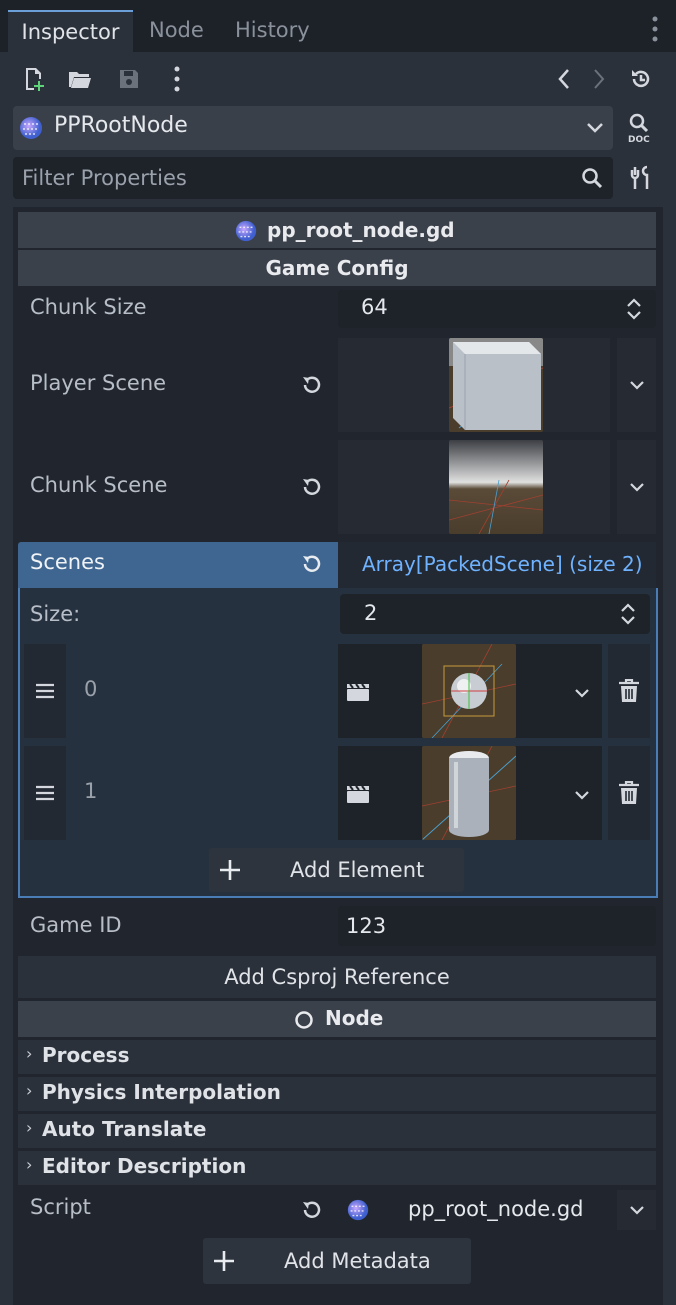 The width and height of the screenshot is (676, 1305). I want to click on add-element-label: Add Element, so click(357, 870).